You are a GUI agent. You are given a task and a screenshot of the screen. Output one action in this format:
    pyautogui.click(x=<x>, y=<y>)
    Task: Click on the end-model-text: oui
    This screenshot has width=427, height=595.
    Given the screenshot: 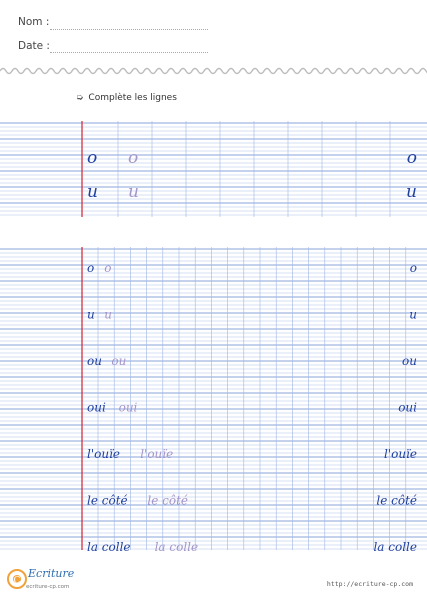 What is the action you would take?
    pyautogui.click(x=407, y=408)
    